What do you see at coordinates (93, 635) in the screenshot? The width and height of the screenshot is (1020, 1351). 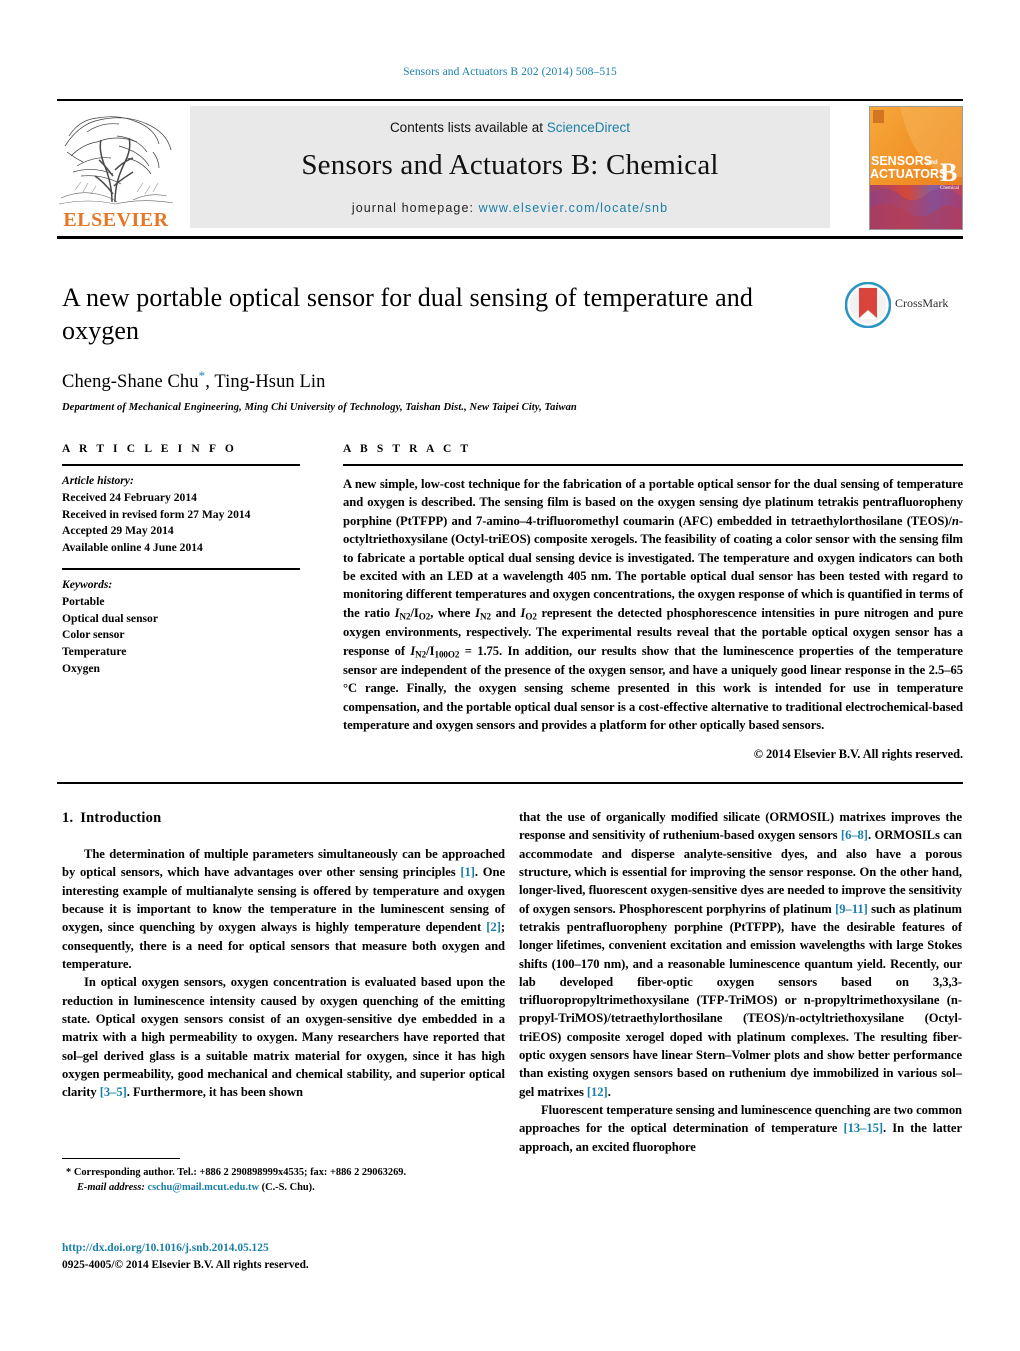 I see `keyword-item: Color sensor` at bounding box center [93, 635].